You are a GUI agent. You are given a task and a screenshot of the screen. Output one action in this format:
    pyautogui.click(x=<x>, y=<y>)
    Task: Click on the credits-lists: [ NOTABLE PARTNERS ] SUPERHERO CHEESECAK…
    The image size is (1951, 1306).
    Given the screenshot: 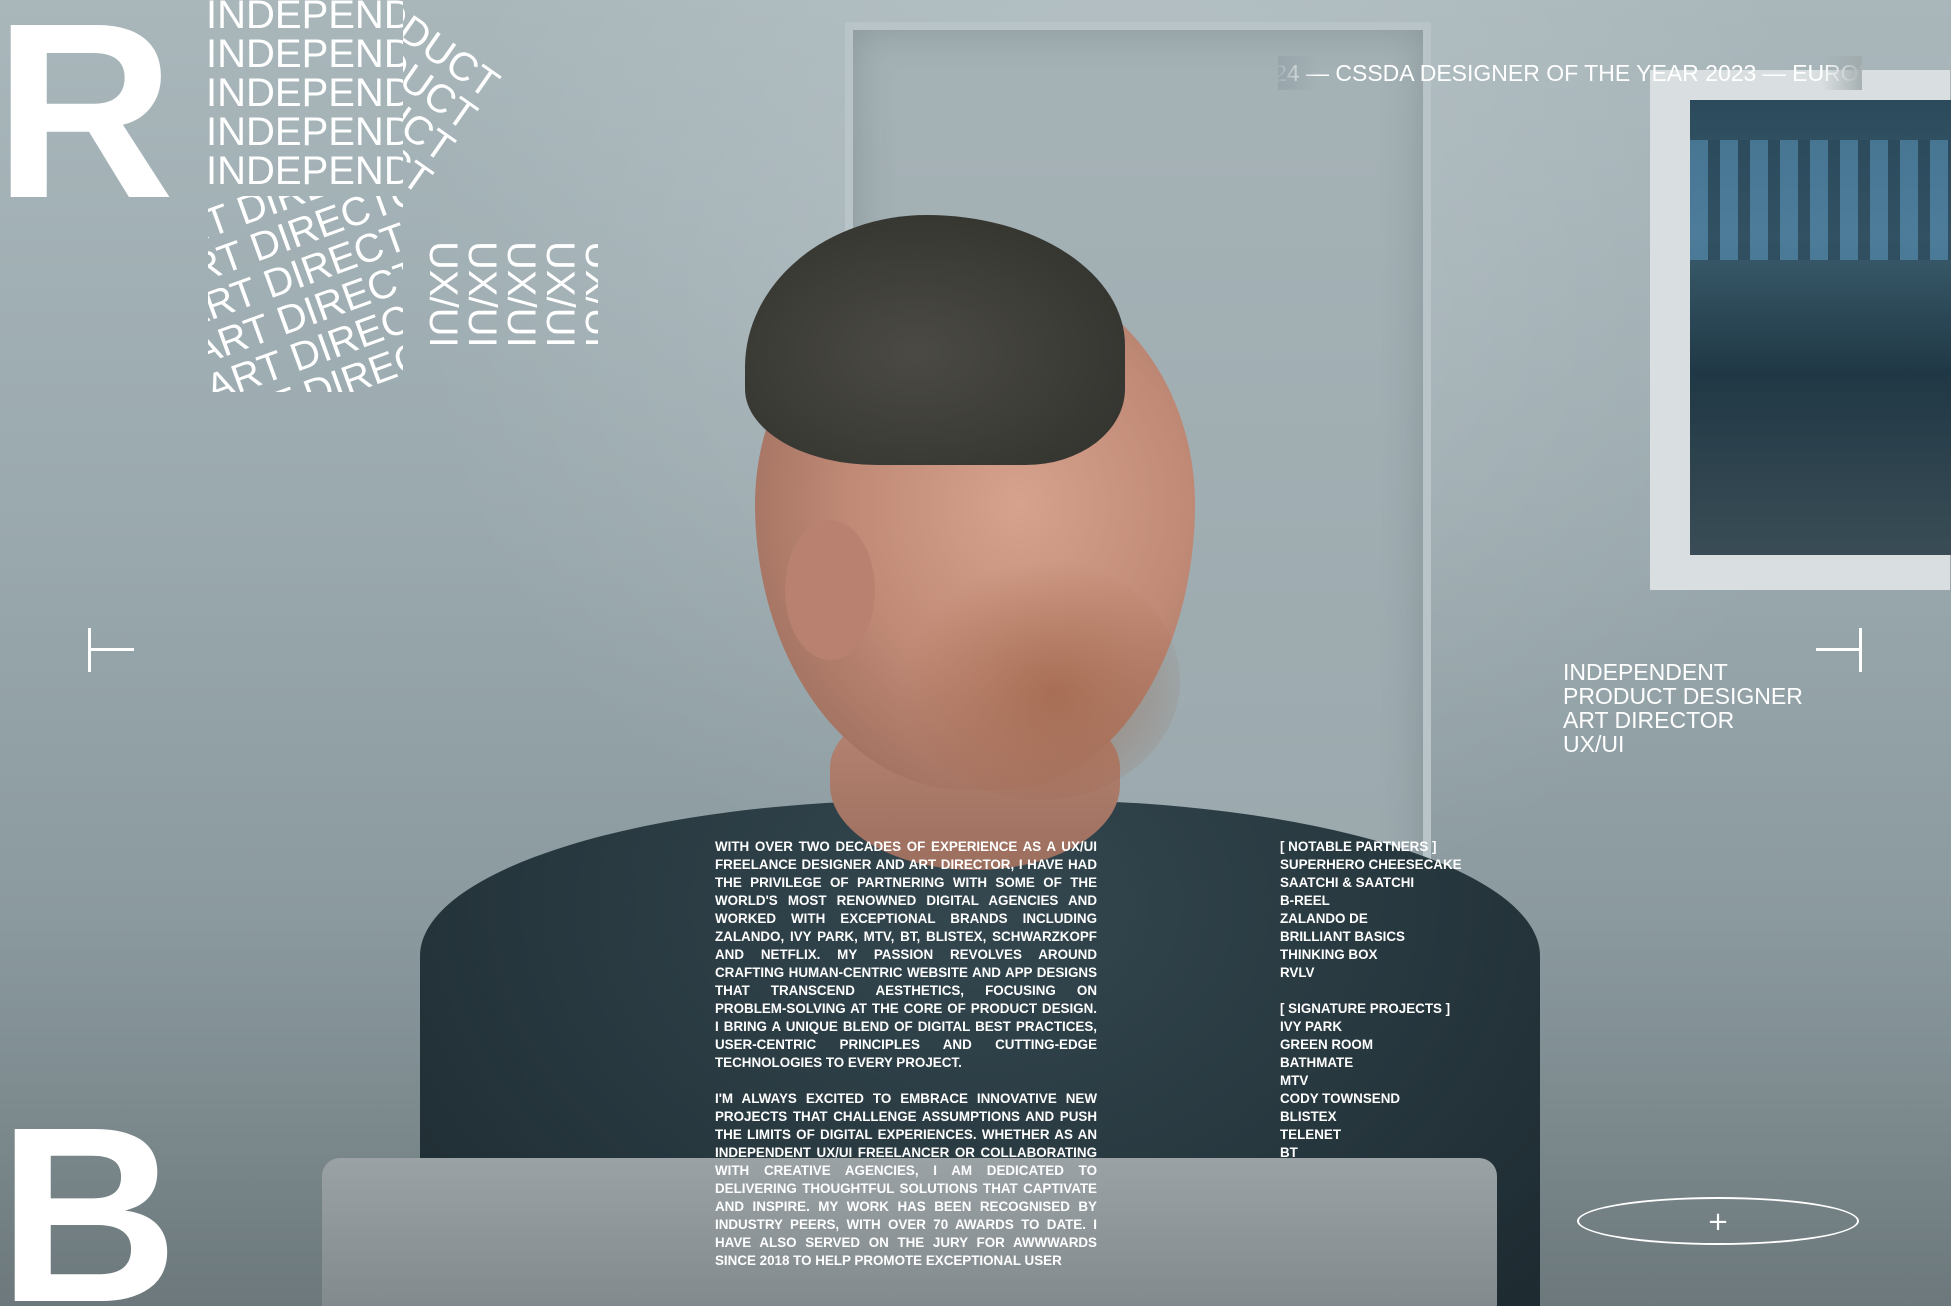 What is the action you would take?
    pyautogui.click(x=1371, y=1009)
    